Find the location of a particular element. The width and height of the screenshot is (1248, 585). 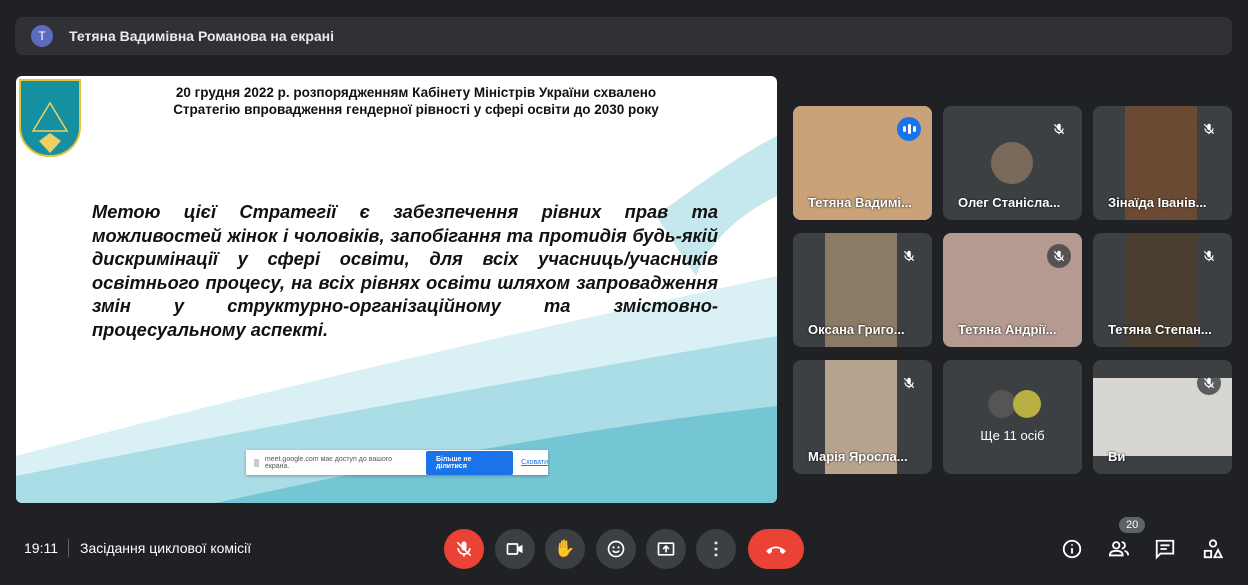

activities-button is located at coordinates (1213, 549).